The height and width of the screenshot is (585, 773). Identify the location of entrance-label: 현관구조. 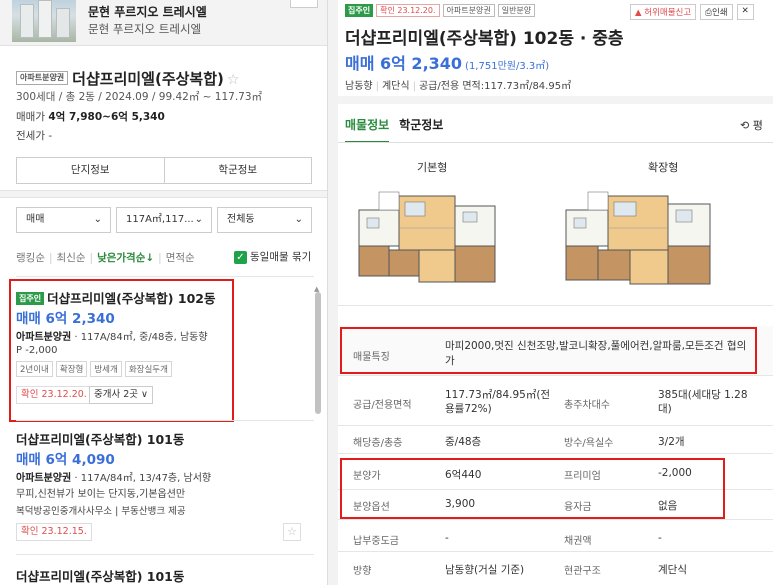
(582, 571).